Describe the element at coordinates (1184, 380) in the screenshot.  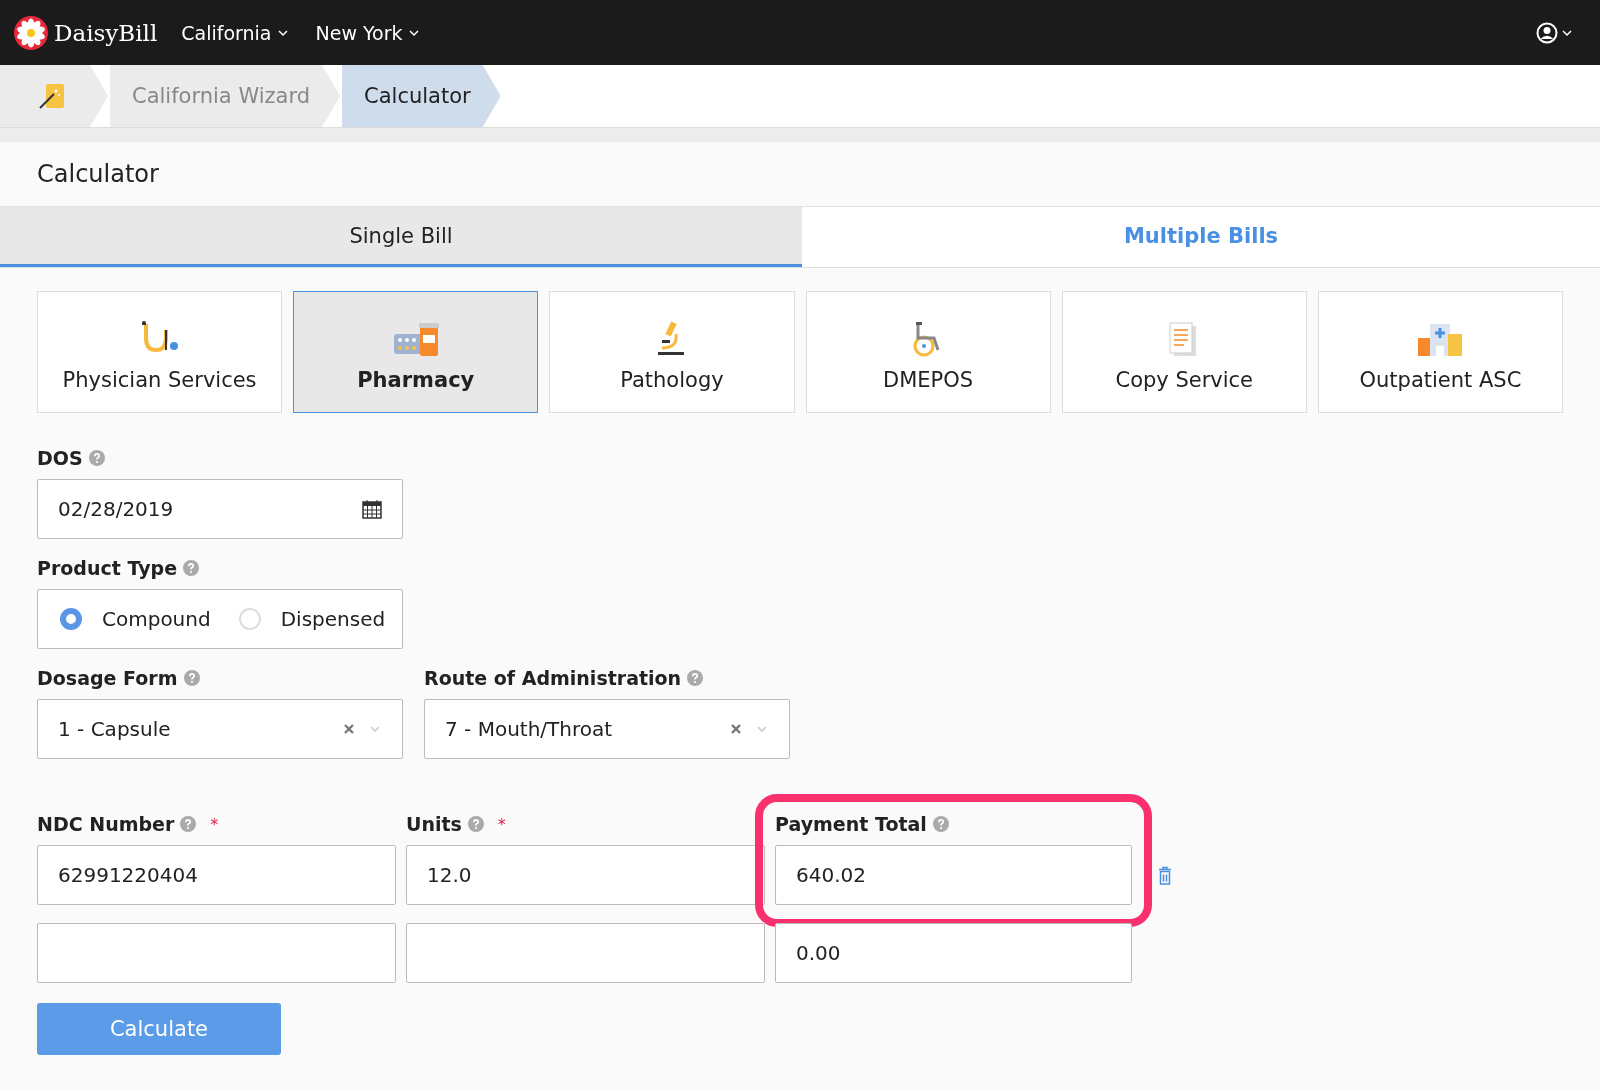
I see `service-label: Copy Service` at that location.